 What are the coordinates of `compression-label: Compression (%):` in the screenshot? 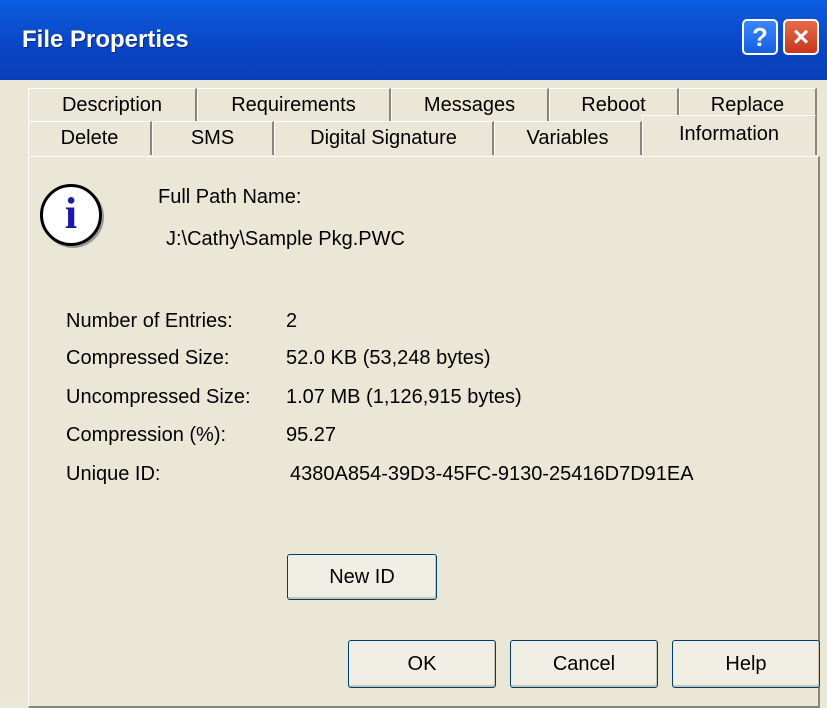 It's located at (146, 435).